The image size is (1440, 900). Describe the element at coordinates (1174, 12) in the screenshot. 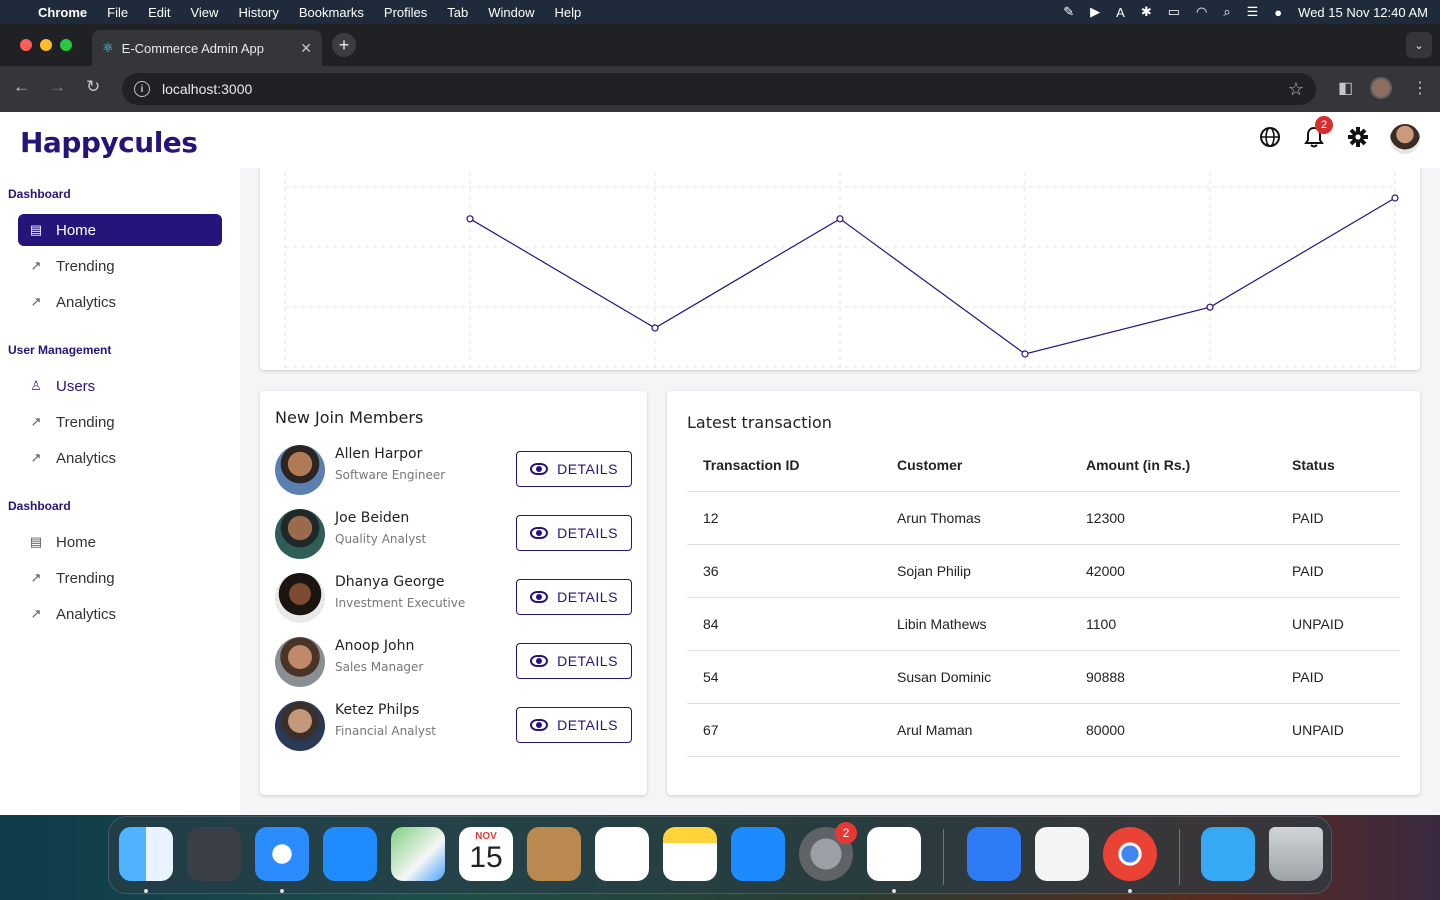

I see `battery-icon: ▭` at that location.